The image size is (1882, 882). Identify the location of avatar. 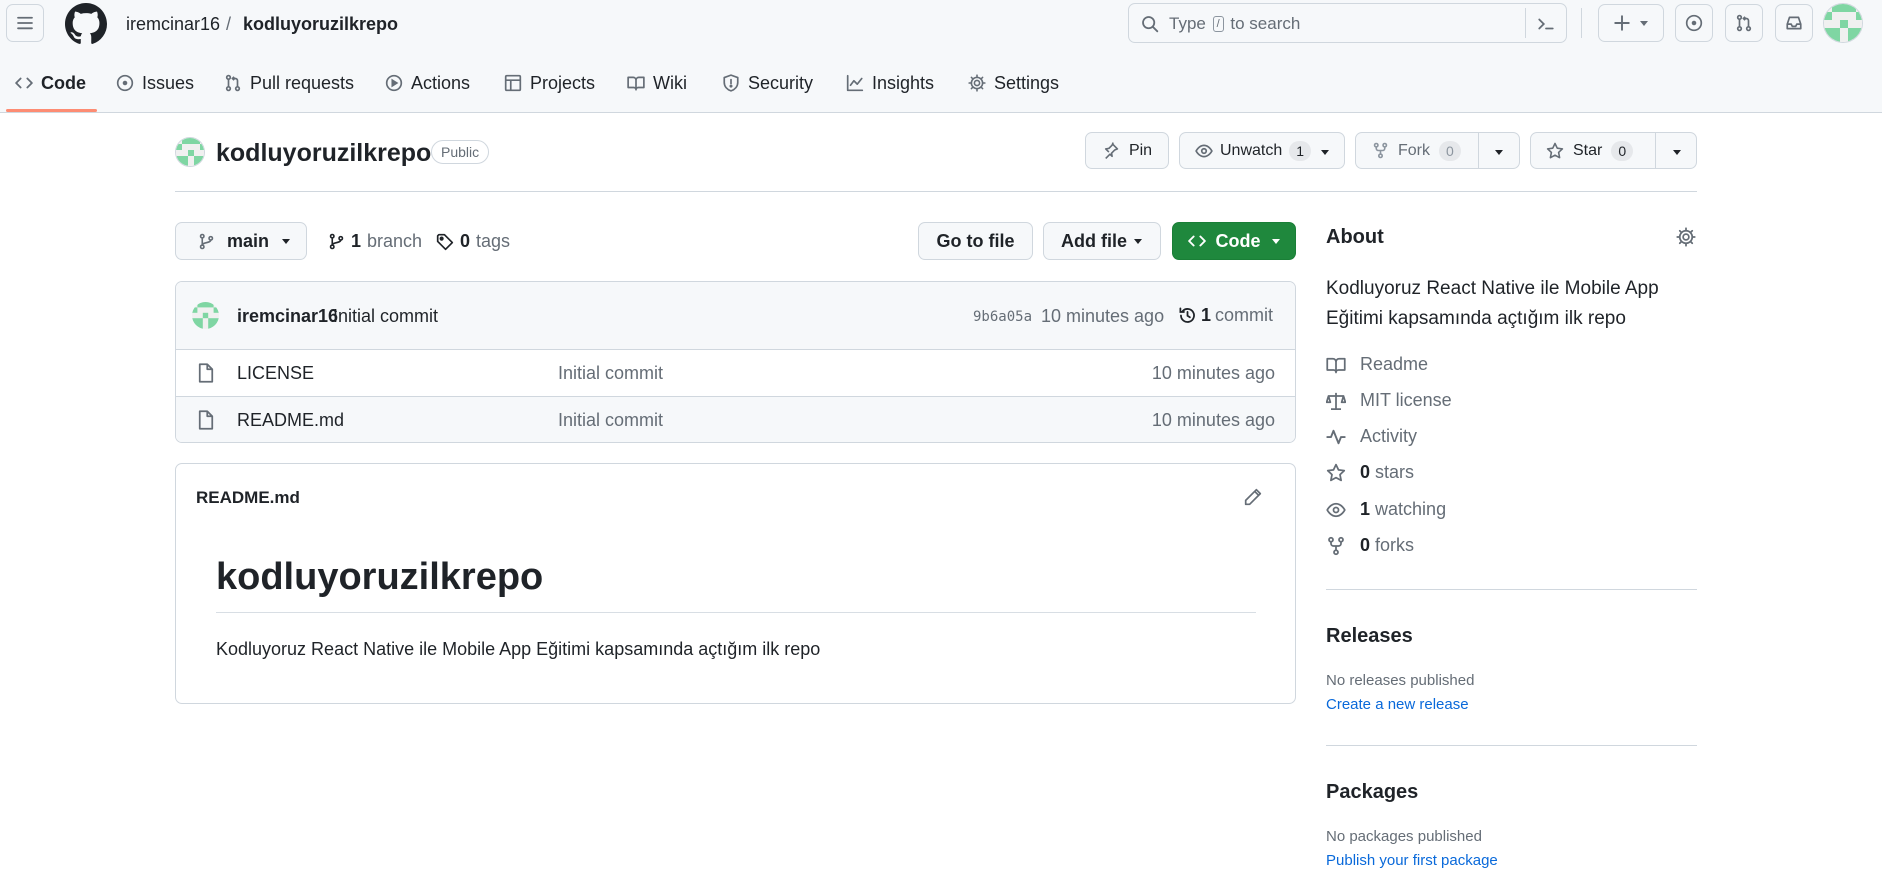
(1843, 23).